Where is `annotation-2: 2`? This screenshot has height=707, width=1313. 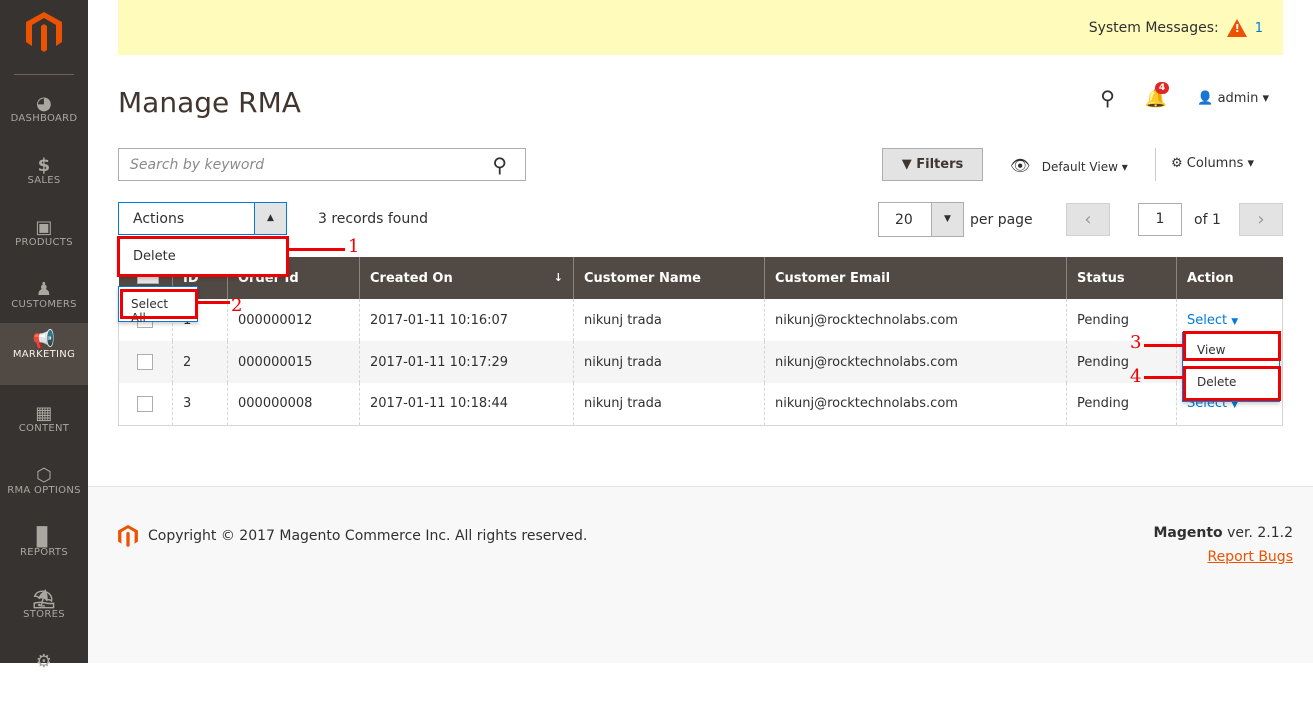
annotation-2: 2 is located at coordinates (237, 305).